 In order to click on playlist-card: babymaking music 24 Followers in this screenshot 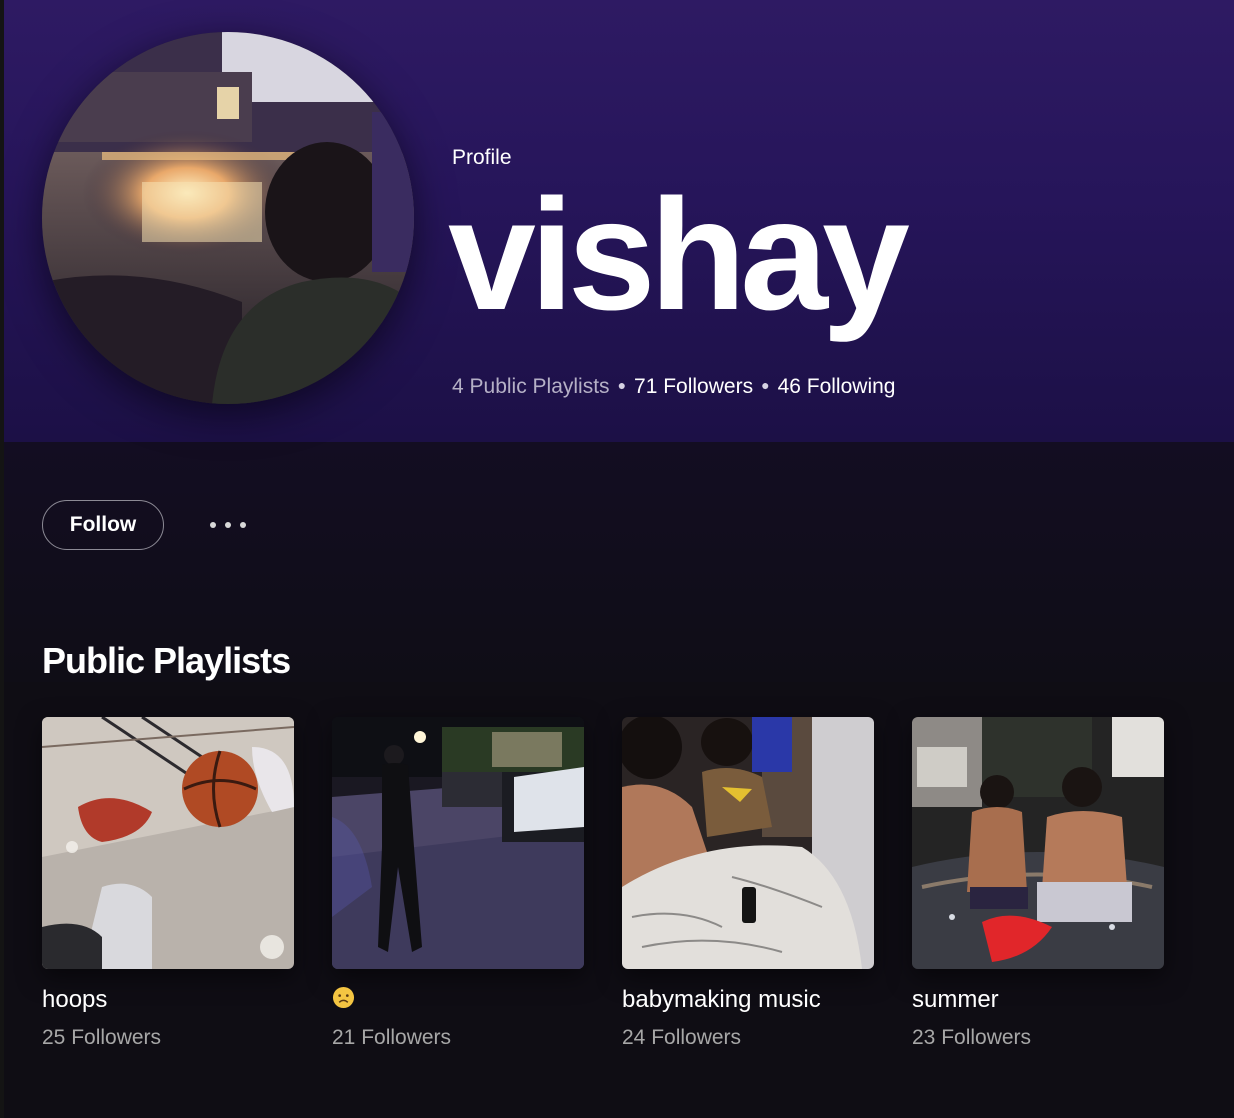, I will do `click(748, 883)`.